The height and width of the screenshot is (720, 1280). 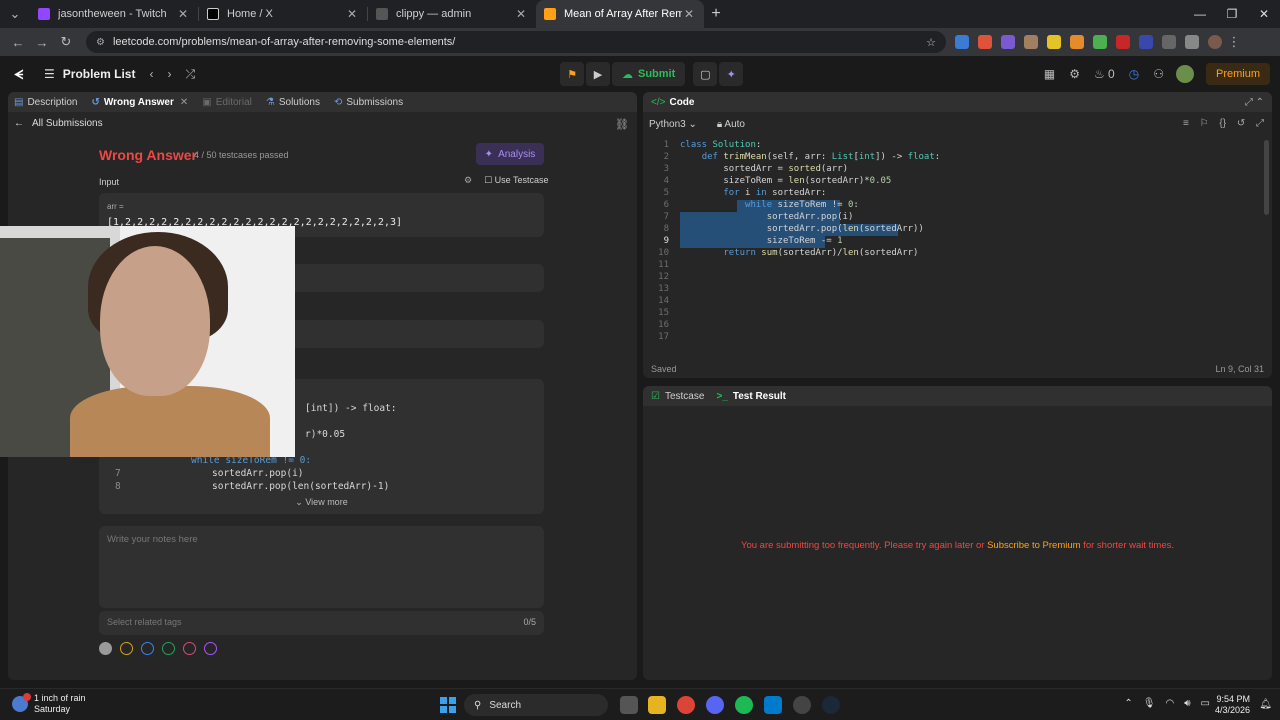 I want to click on use-testcase-button: ☐ Use Testcase, so click(x=516, y=180).